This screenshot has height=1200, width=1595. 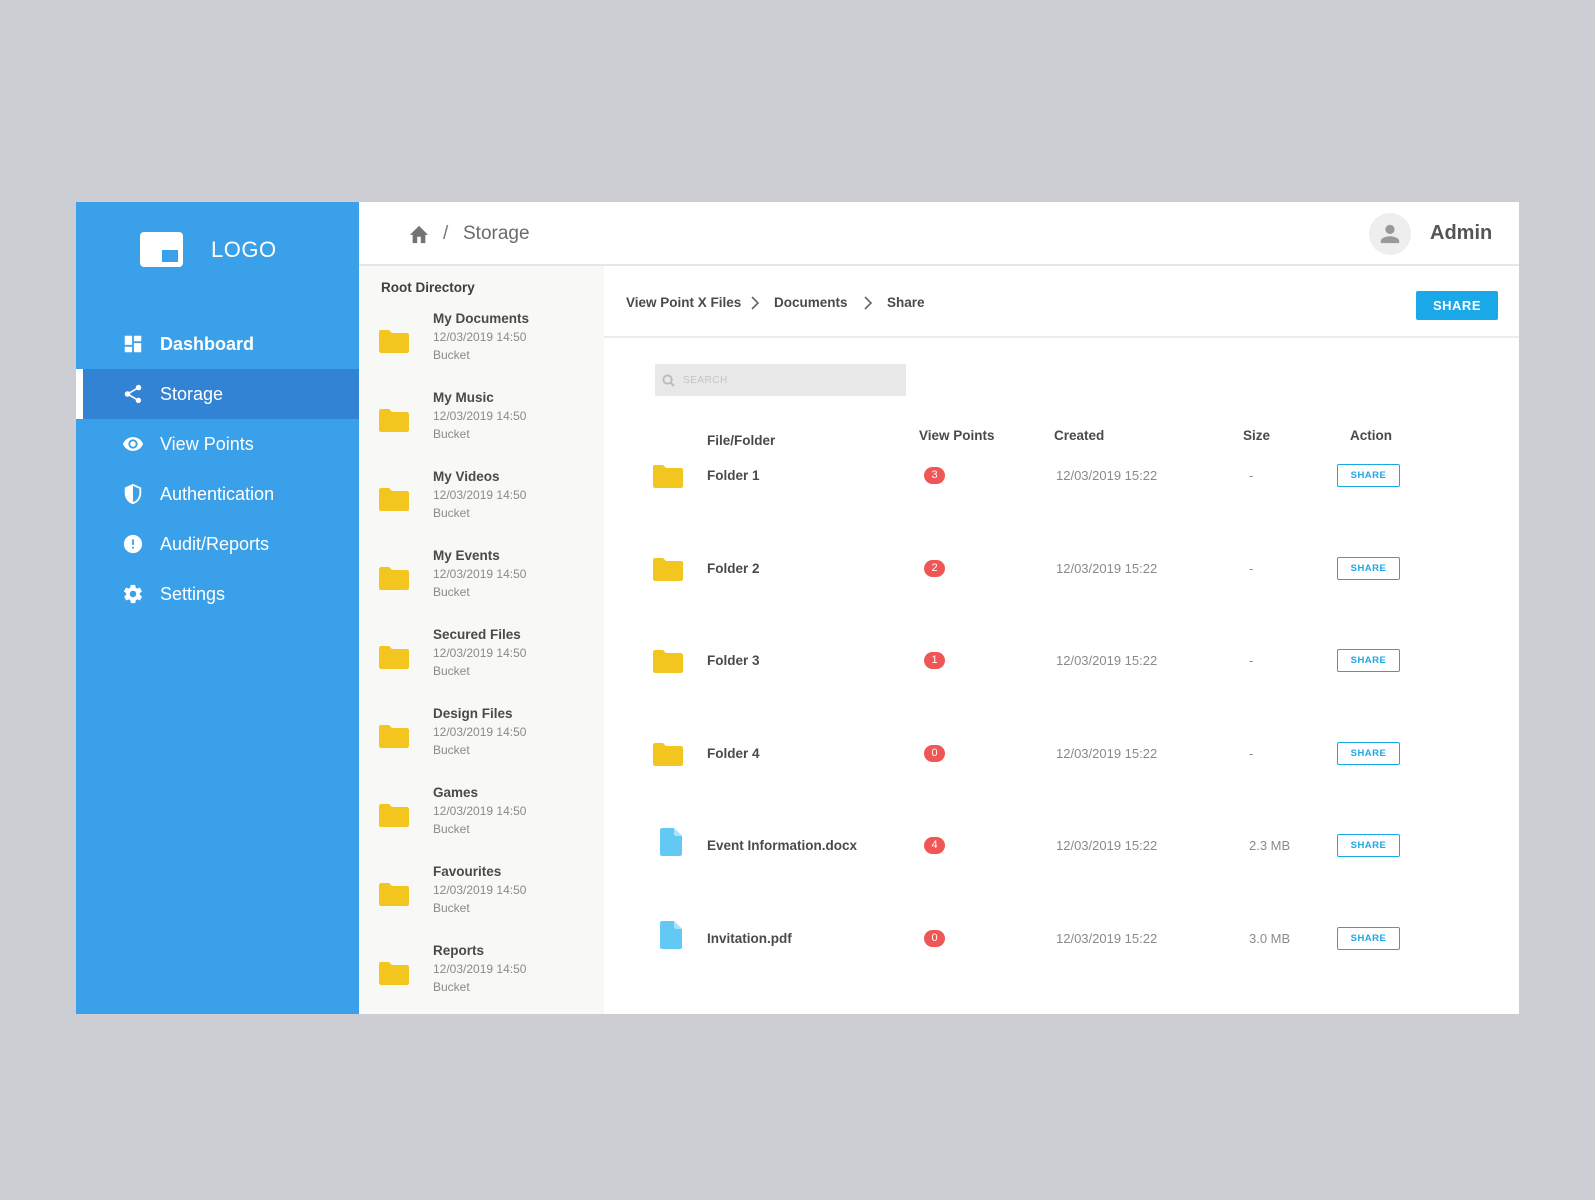 What do you see at coordinates (481, 974) in the screenshot?
I see `root-directory-item: Reports 12/03/2019 14:50 Bucket` at bounding box center [481, 974].